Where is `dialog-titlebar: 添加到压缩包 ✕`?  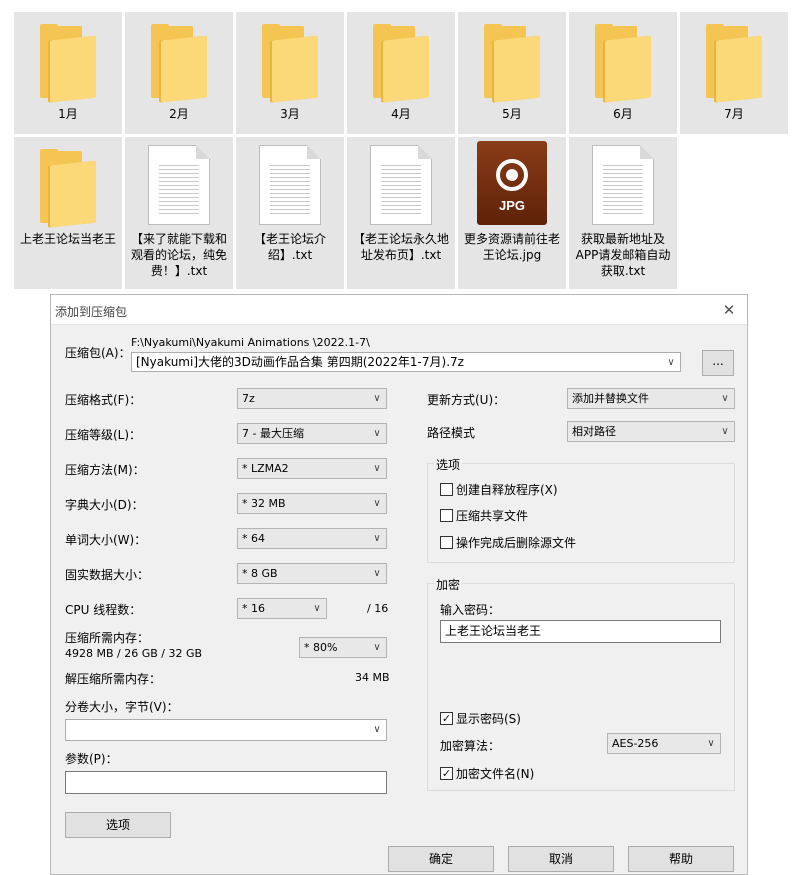 dialog-titlebar: 添加到压缩包 ✕ is located at coordinates (399, 310).